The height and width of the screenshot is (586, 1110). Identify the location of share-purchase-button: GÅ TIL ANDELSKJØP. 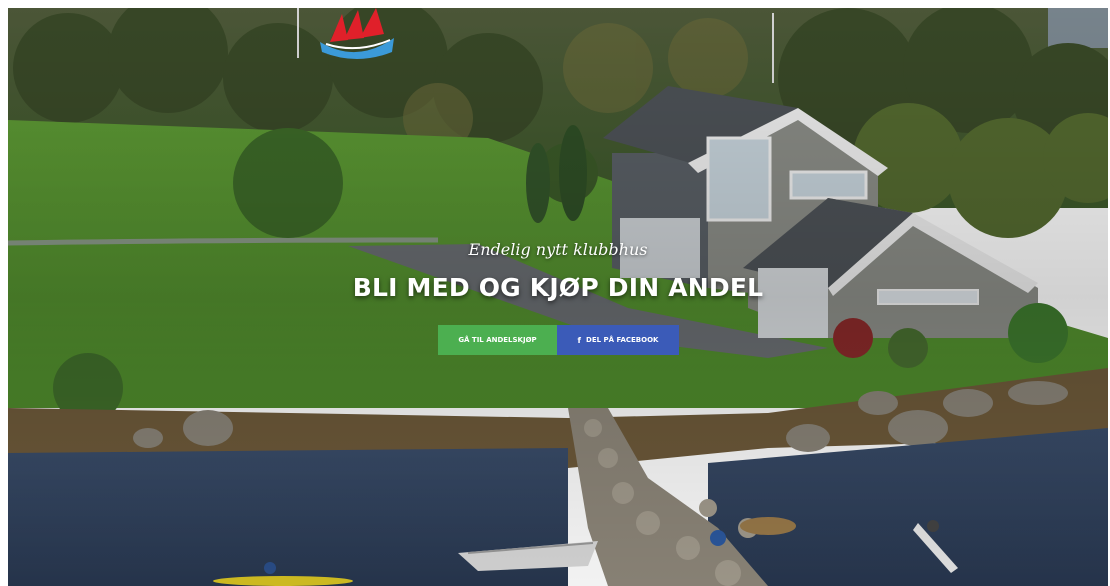
(497, 340).